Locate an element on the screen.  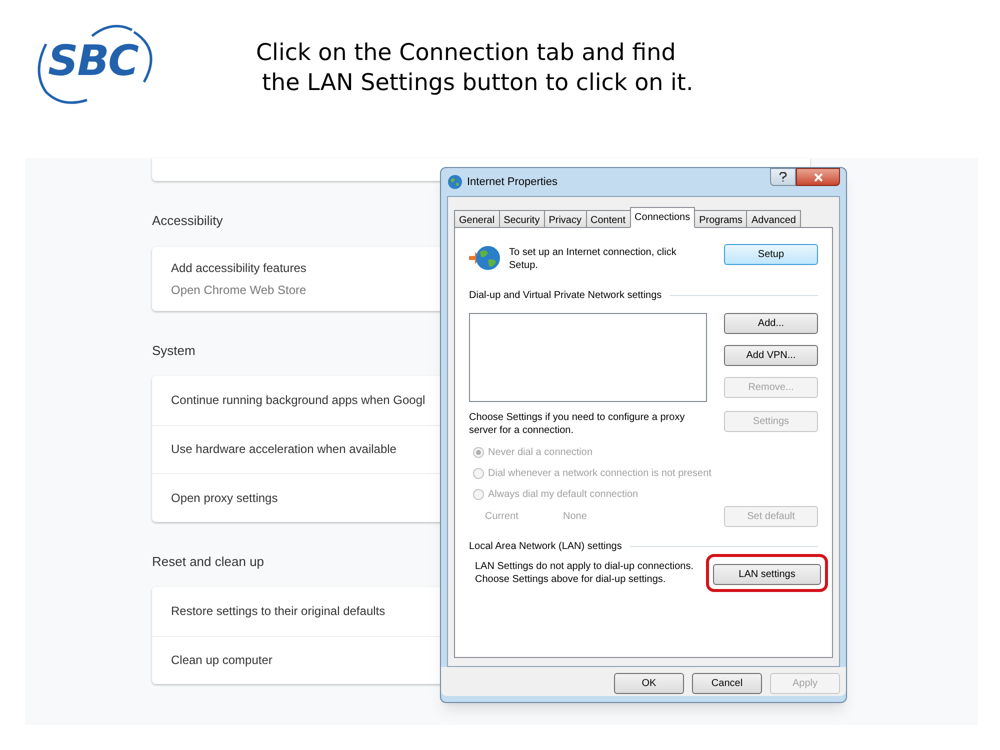
radio-label: Never dial a connection is located at coordinates (540, 453).